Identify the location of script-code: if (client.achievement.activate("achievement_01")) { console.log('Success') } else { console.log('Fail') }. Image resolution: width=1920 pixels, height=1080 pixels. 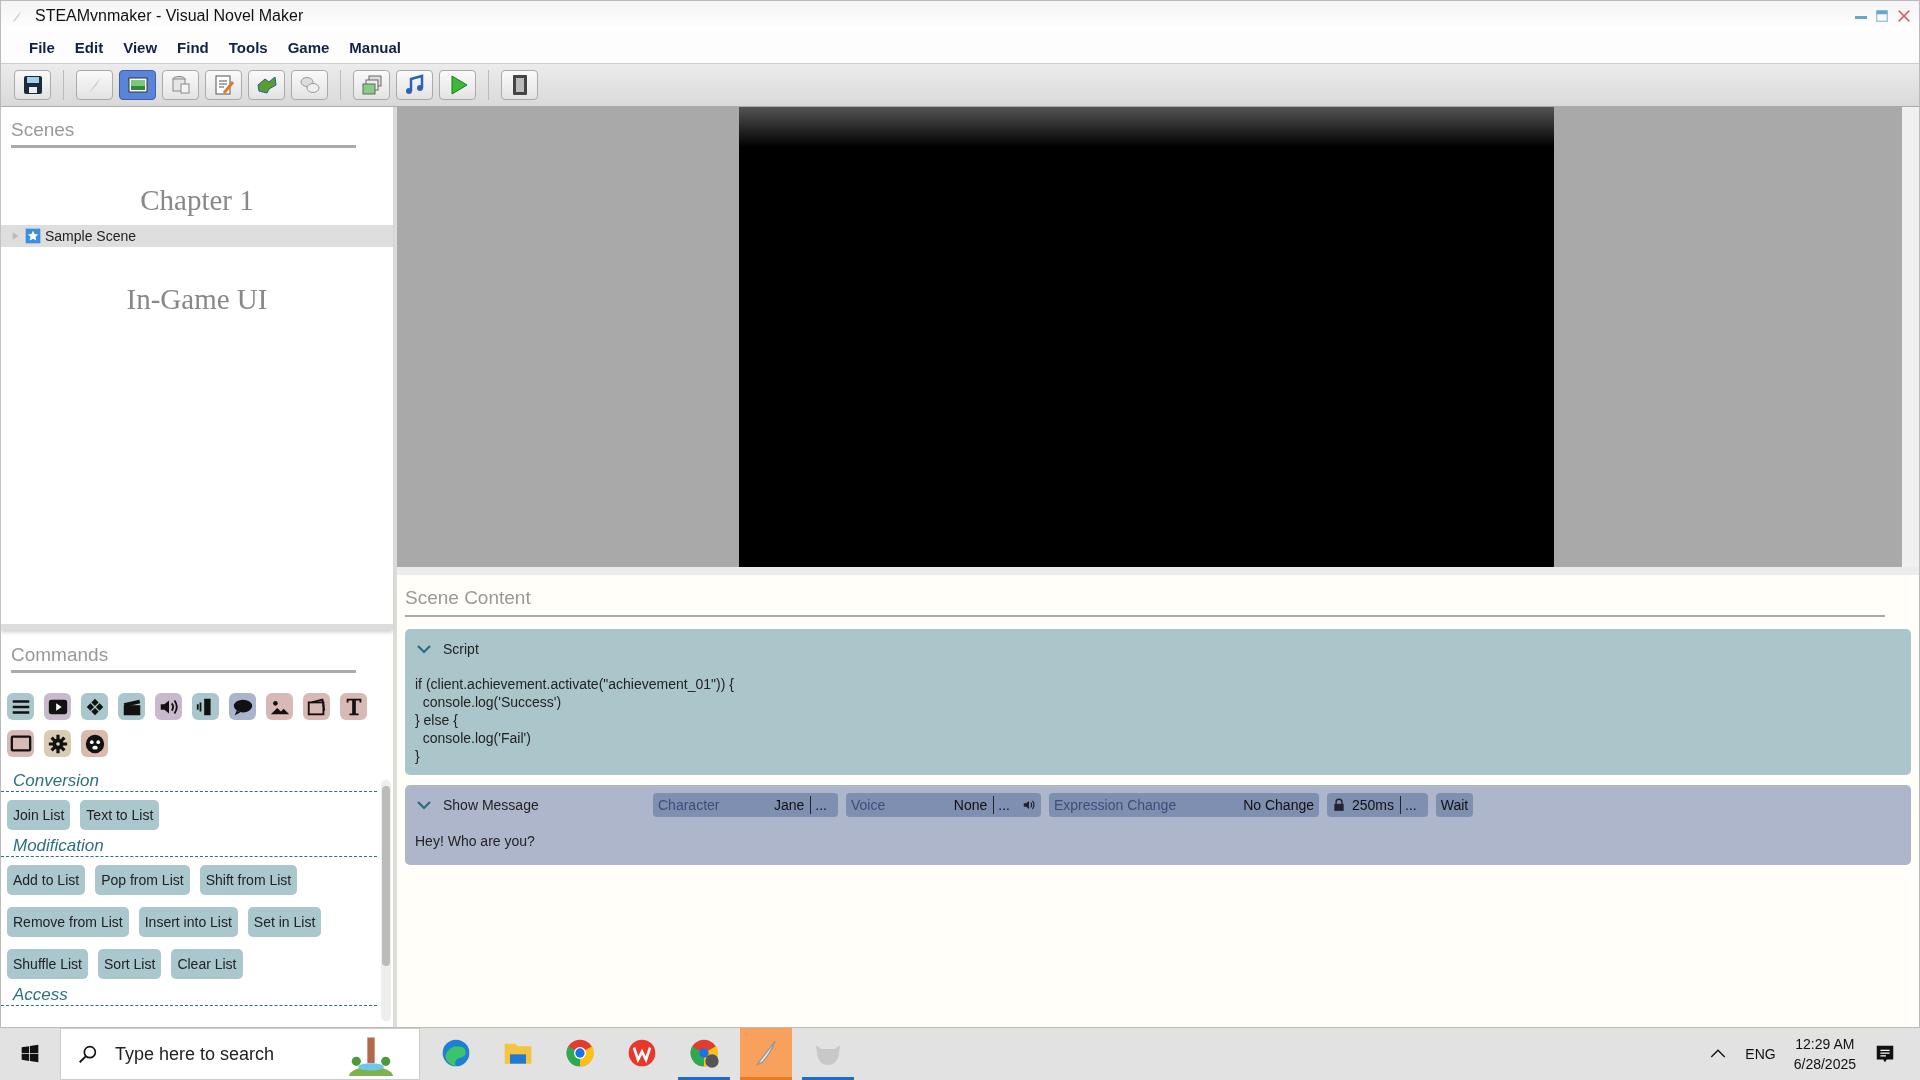
(1158, 720).